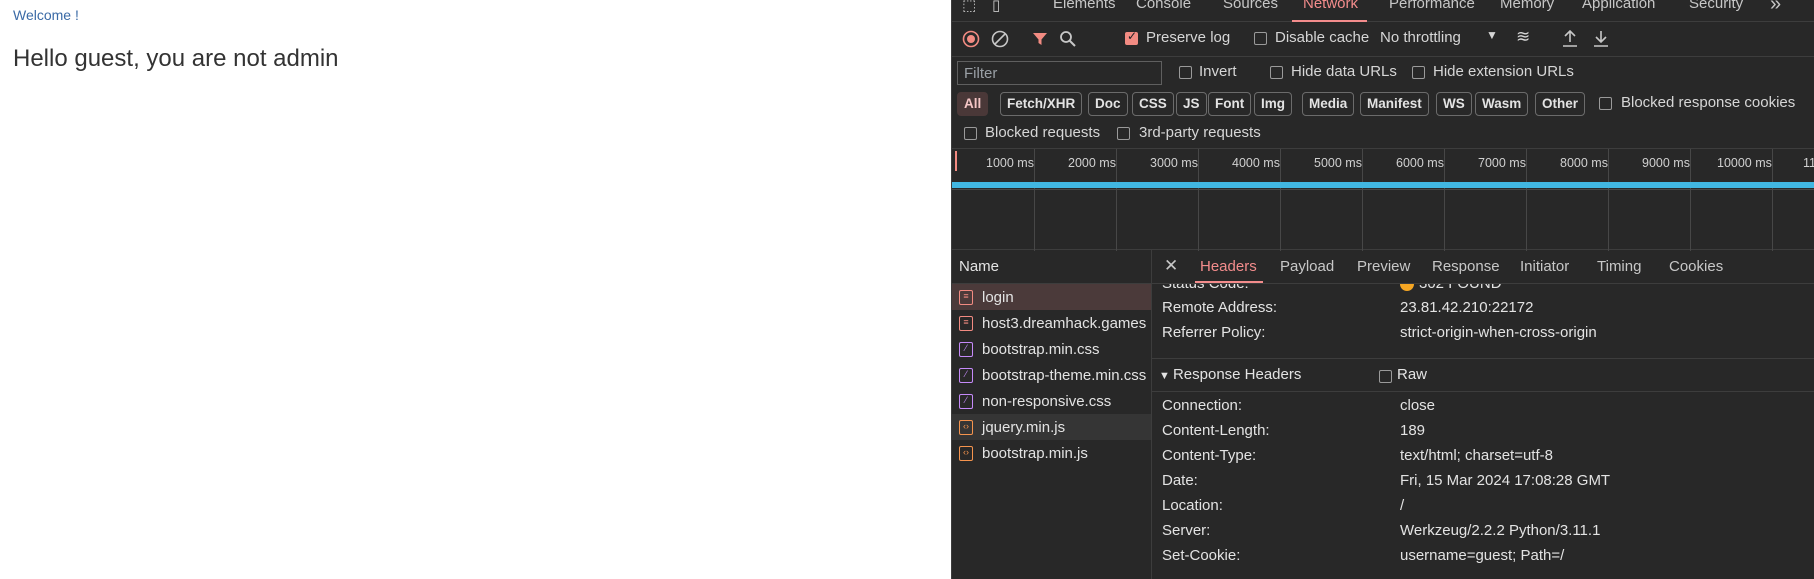  I want to click on disable-cache-label: Disable cache, so click(1322, 37).